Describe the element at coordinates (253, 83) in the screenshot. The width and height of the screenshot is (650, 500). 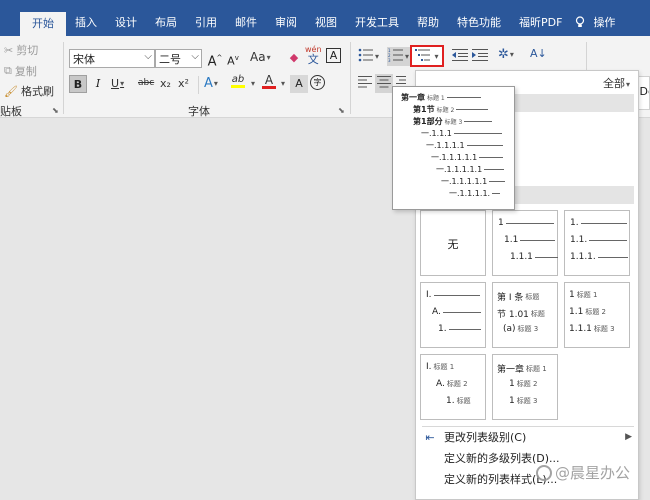
I see `highlight-dropdown-icon: ▾` at that location.